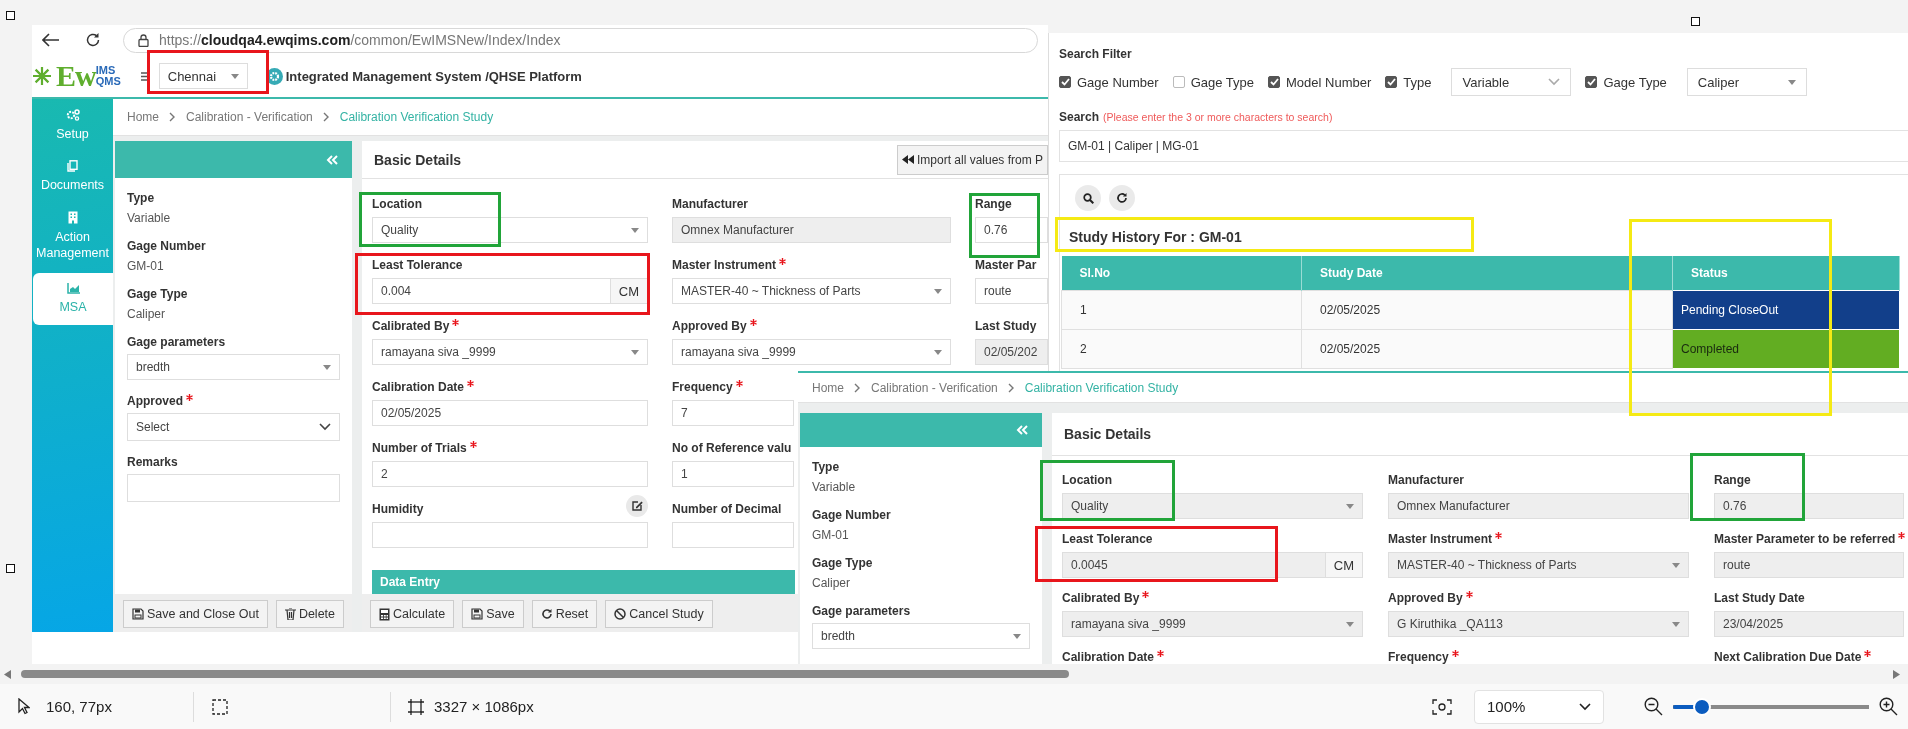 The width and height of the screenshot is (1908, 729). What do you see at coordinates (108, 81) in the screenshot?
I see `logo-text: QMS` at bounding box center [108, 81].